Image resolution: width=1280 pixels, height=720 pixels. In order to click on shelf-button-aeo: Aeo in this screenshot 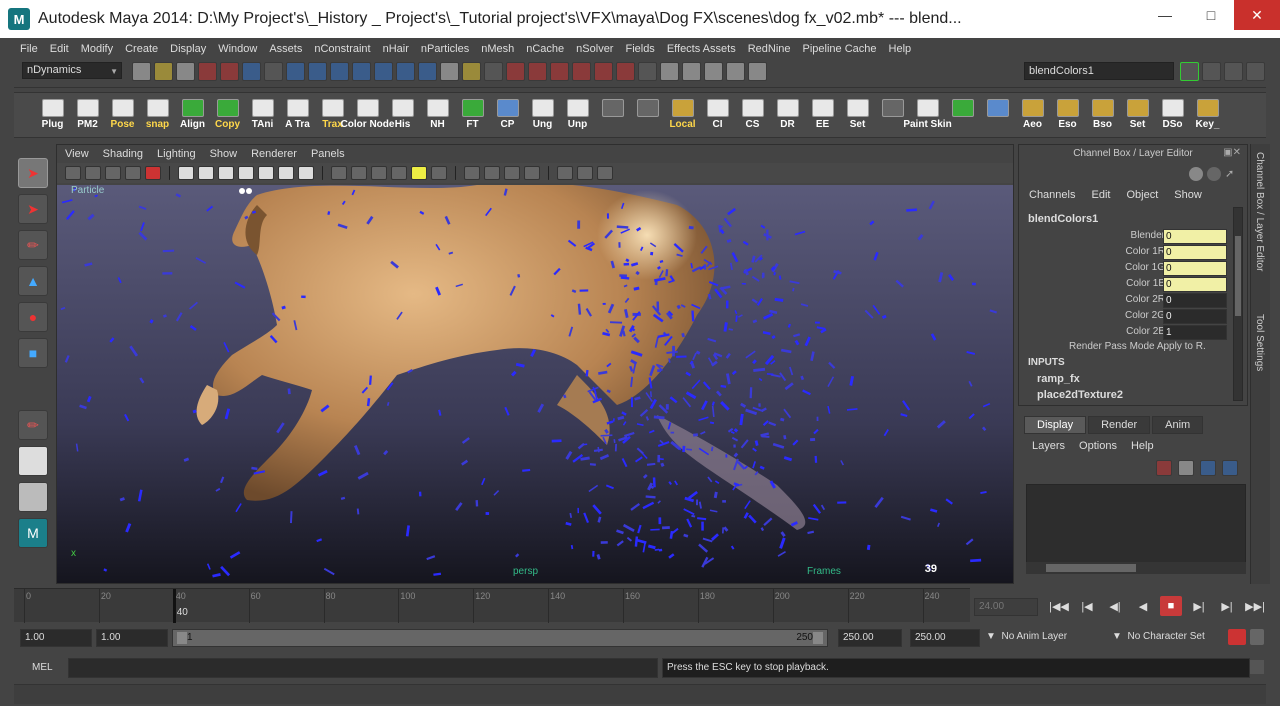, I will do `click(1032, 115)`.